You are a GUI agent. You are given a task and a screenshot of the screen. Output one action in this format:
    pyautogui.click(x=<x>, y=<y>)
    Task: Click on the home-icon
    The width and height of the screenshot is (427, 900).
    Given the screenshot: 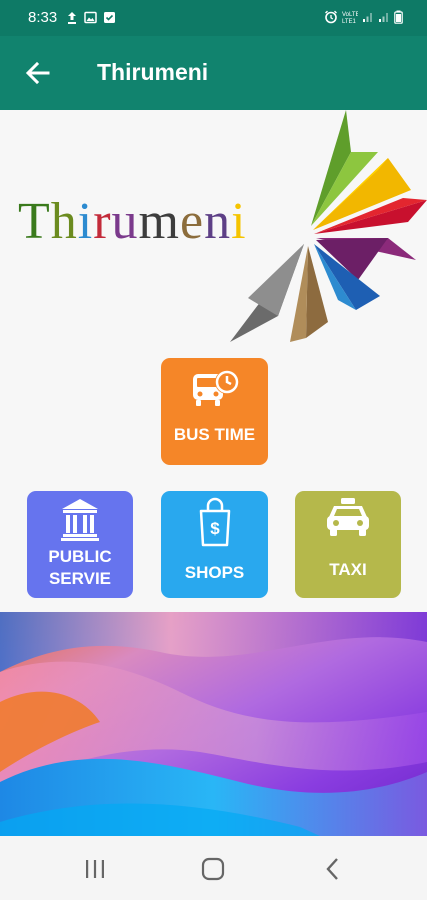 What is the action you would take?
    pyautogui.click(x=213, y=869)
    